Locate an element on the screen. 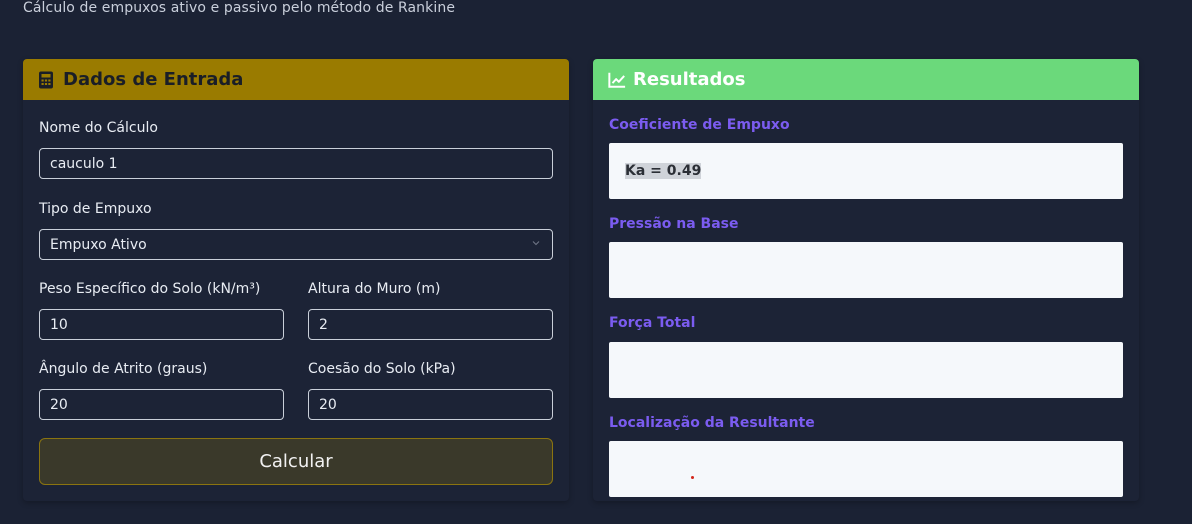  type-label: Tipo de Empuxo is located at coordinates (95, 209).